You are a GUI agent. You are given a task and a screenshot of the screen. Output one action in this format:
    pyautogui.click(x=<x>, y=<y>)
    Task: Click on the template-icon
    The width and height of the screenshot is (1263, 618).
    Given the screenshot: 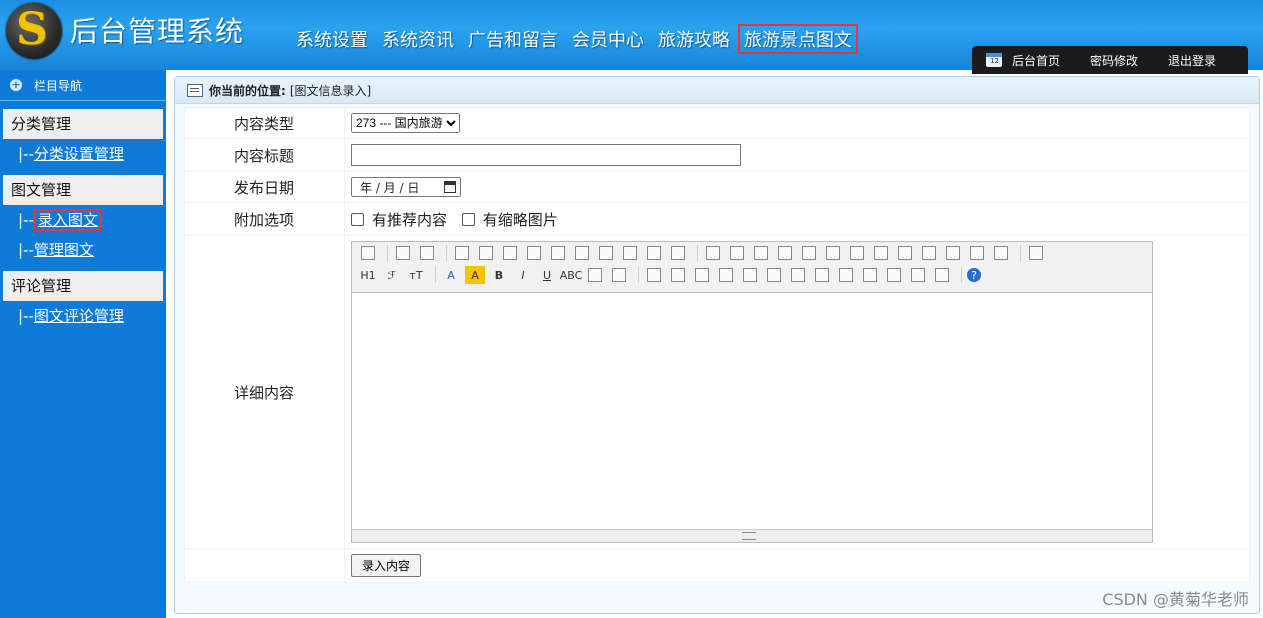 What is the action you would take?
    pyautogui.click(x=510, y=253)
    